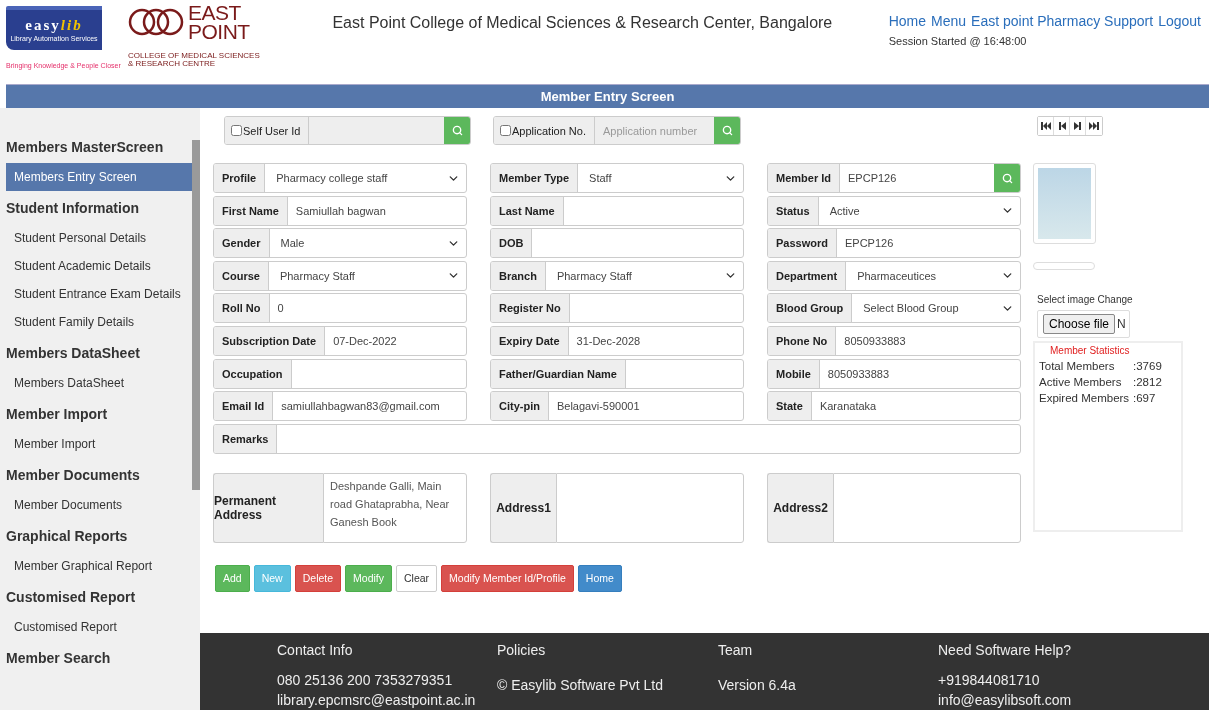 This screenshot has width=1209, height=710. I want to click on sidebar-item: Member Documents, so click(99, 505).